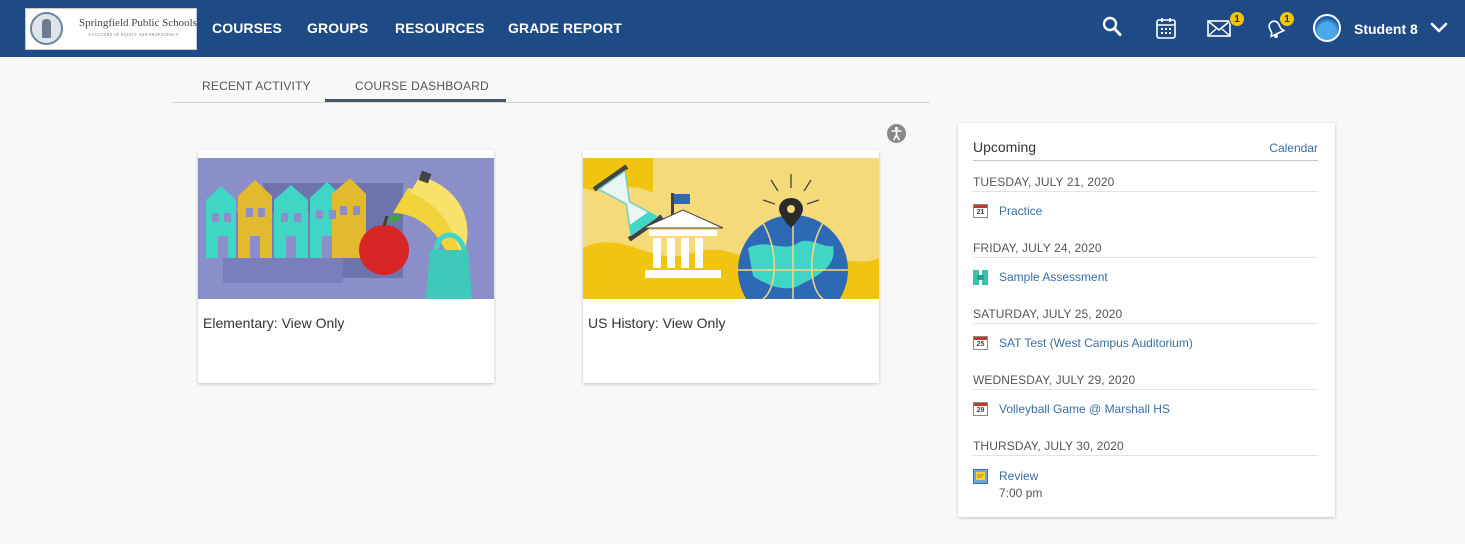 Image resolution: width=1465 pixels, height=544 pixels. I want to click on course-image-us-history, so click(731, 228).